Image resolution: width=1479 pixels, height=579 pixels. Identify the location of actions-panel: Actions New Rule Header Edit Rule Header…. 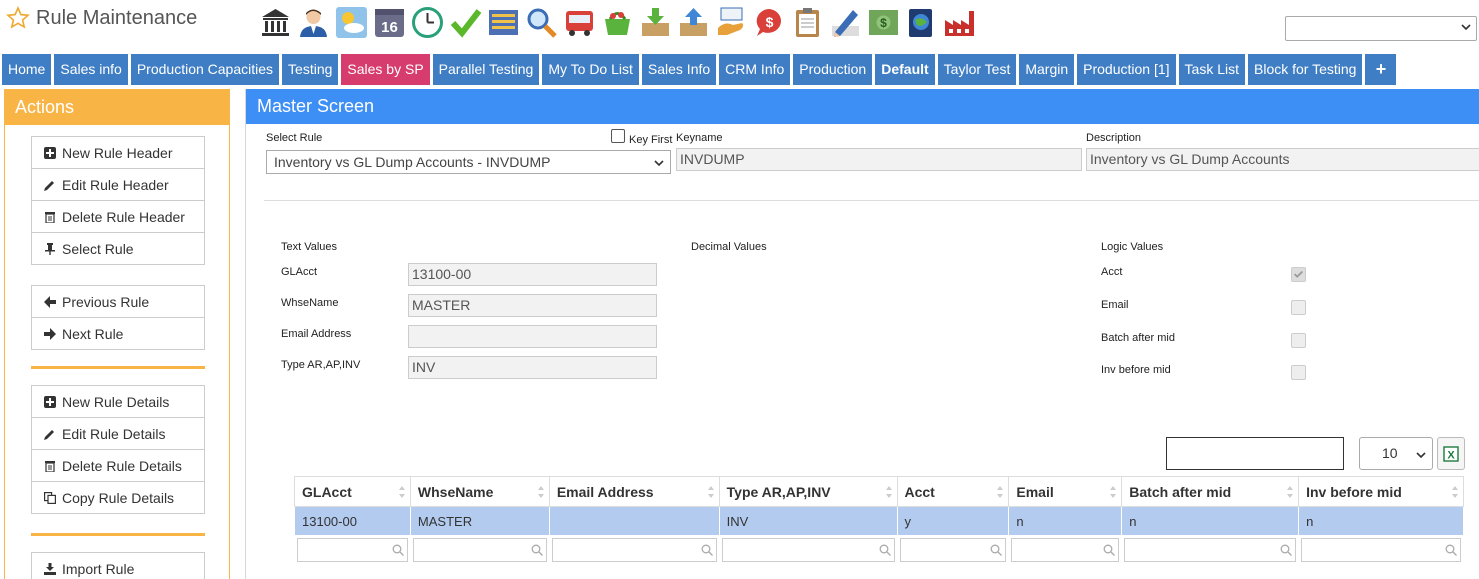
(117, 334).